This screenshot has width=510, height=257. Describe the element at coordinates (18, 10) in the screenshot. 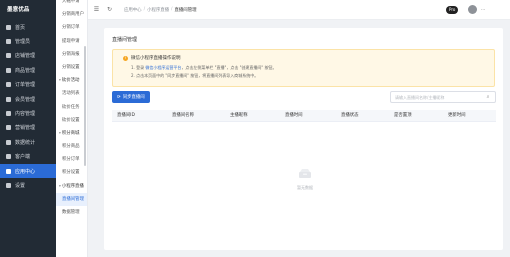

I see `brand-logo: 墨意优品` at that location.